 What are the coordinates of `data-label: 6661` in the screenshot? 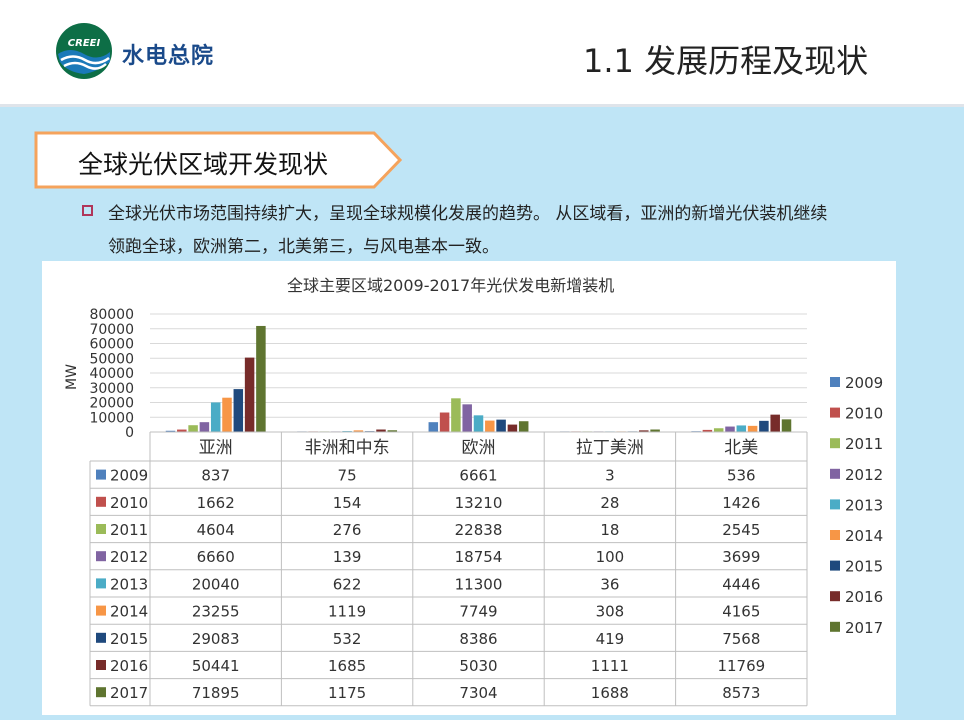 It's located at (478, 476).